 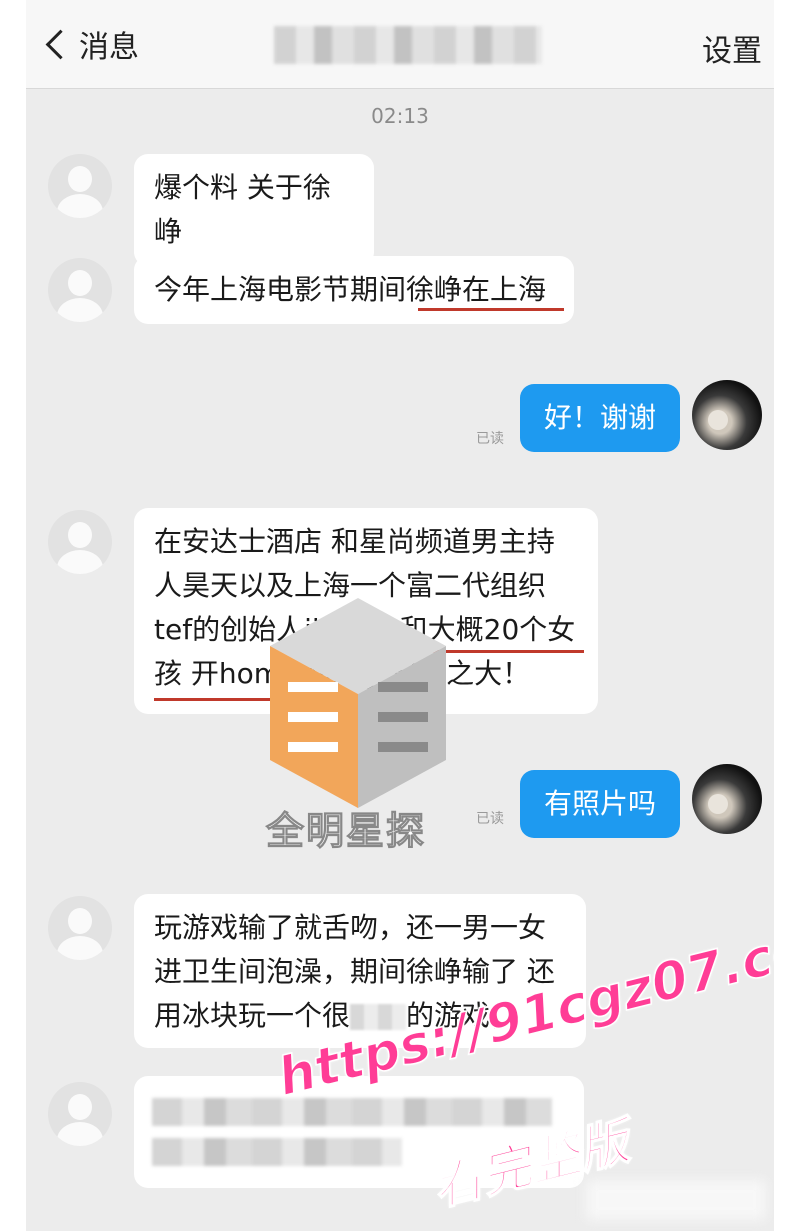 I want to click on watermark-brand: 全明星探, so click(x=346, y=831).